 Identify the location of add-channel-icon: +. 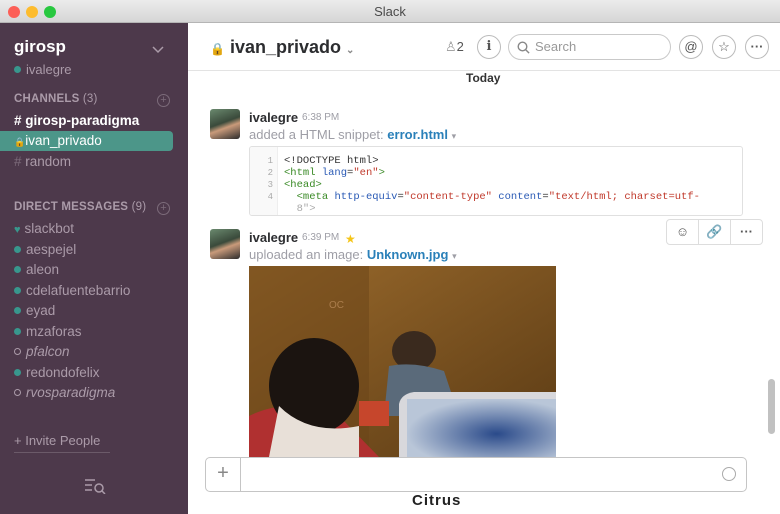
(163, 100).